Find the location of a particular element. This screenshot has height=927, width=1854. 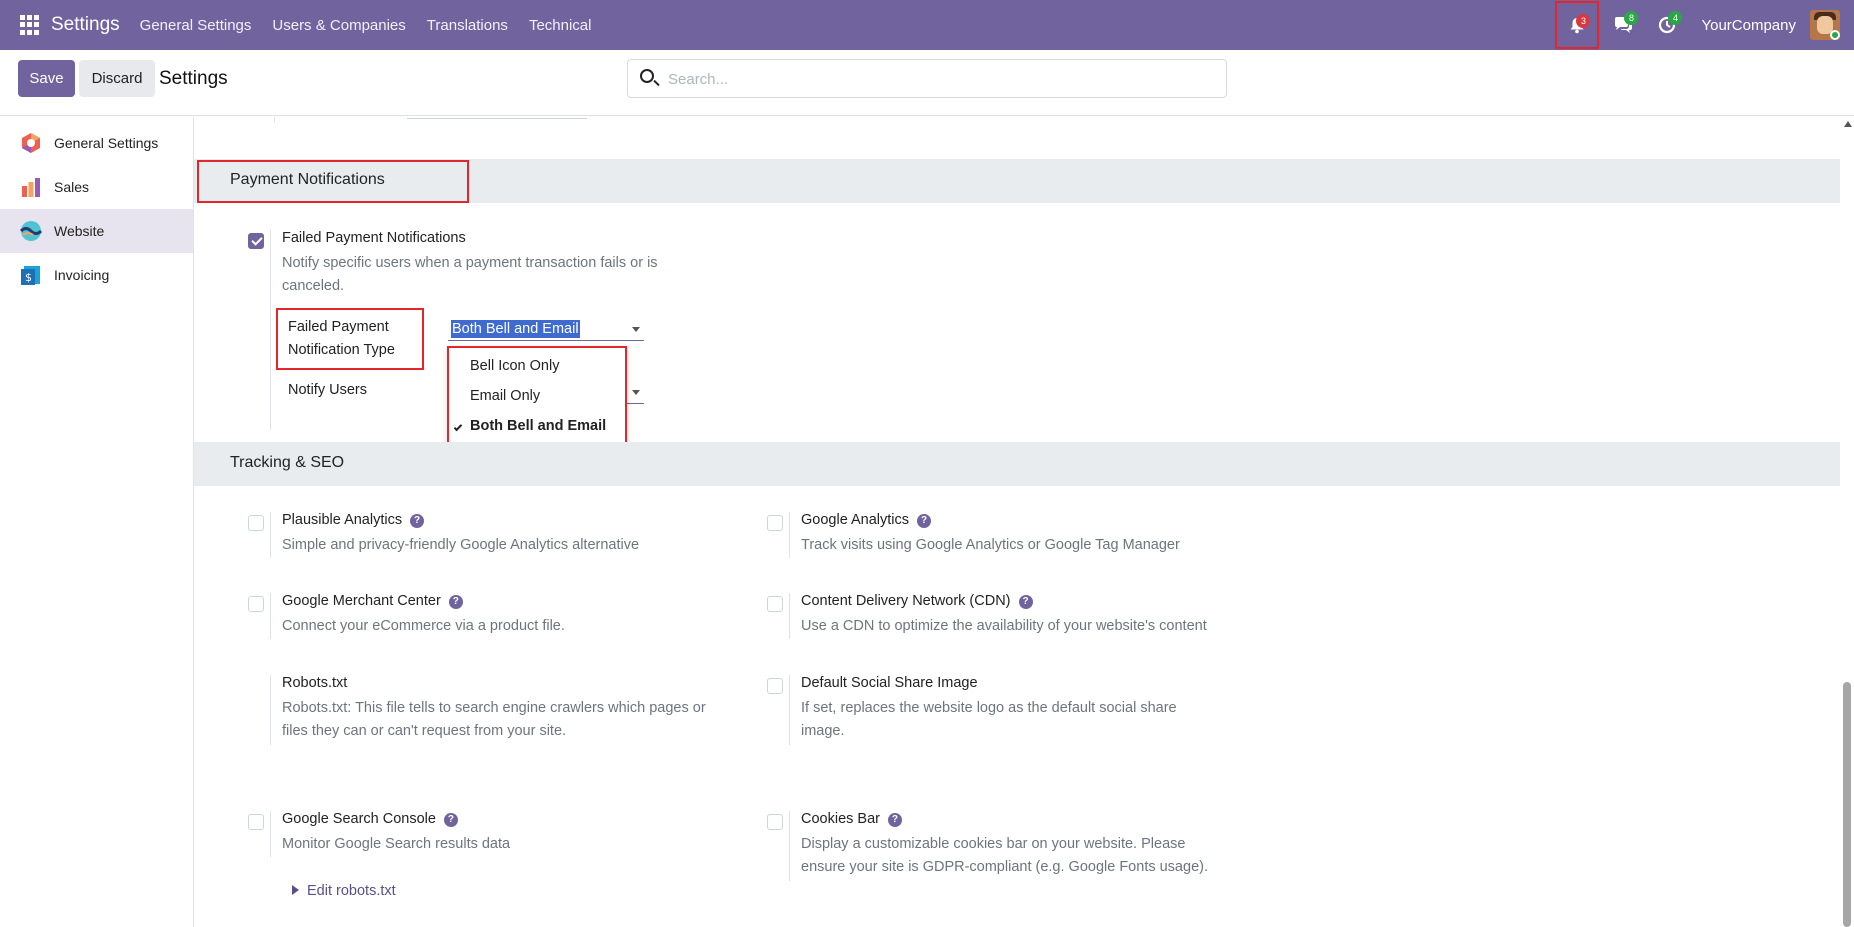

setting-label: Google Analytics? is located at coordinates (866, 520).